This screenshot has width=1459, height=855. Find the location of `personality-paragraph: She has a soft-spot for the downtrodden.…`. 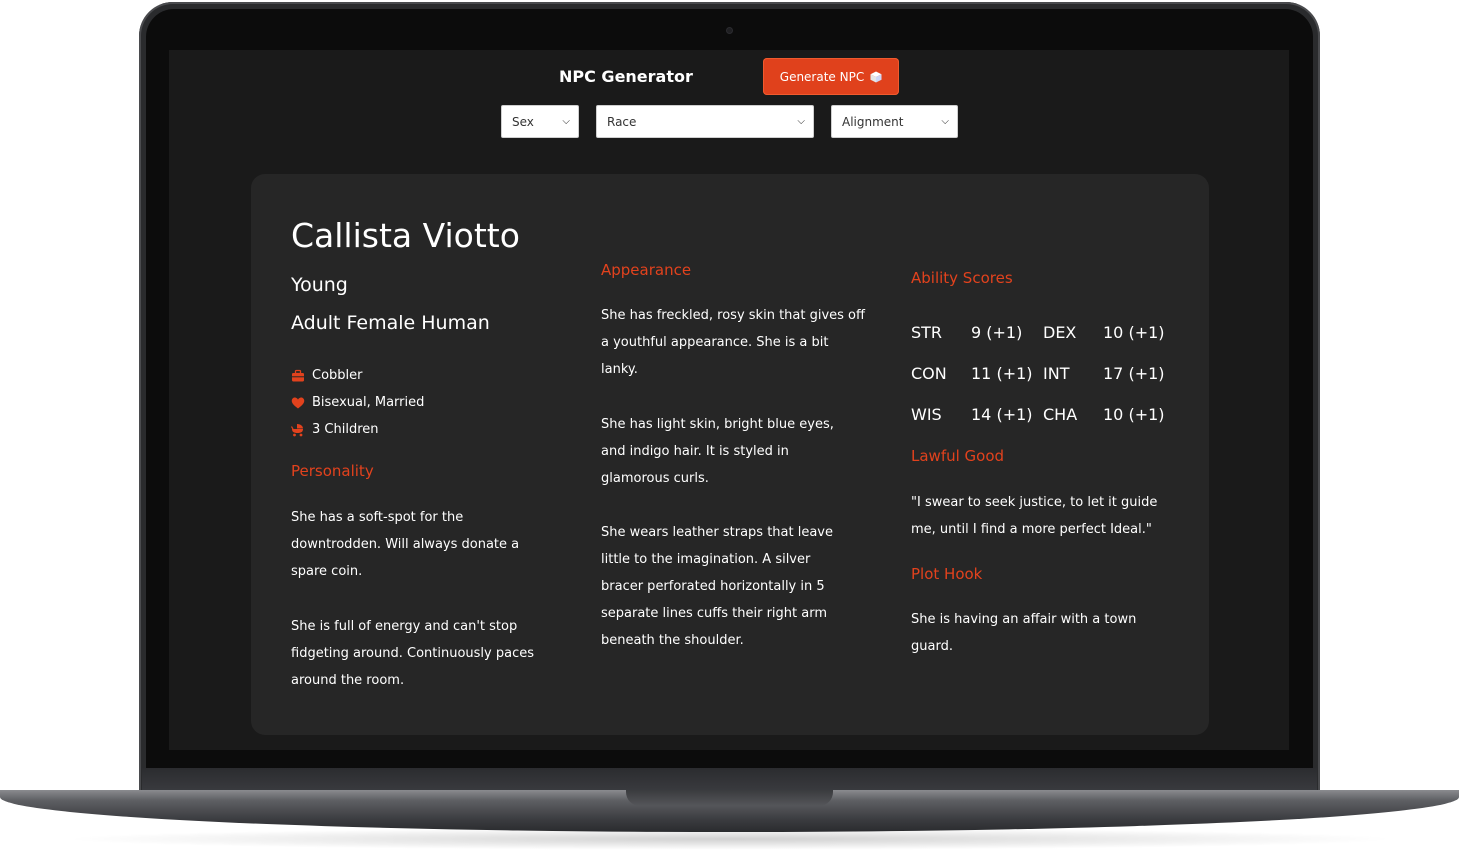

personality-paragraph: She has a soft-spot for the downtrodden.… is located at coordinates (405, 544).